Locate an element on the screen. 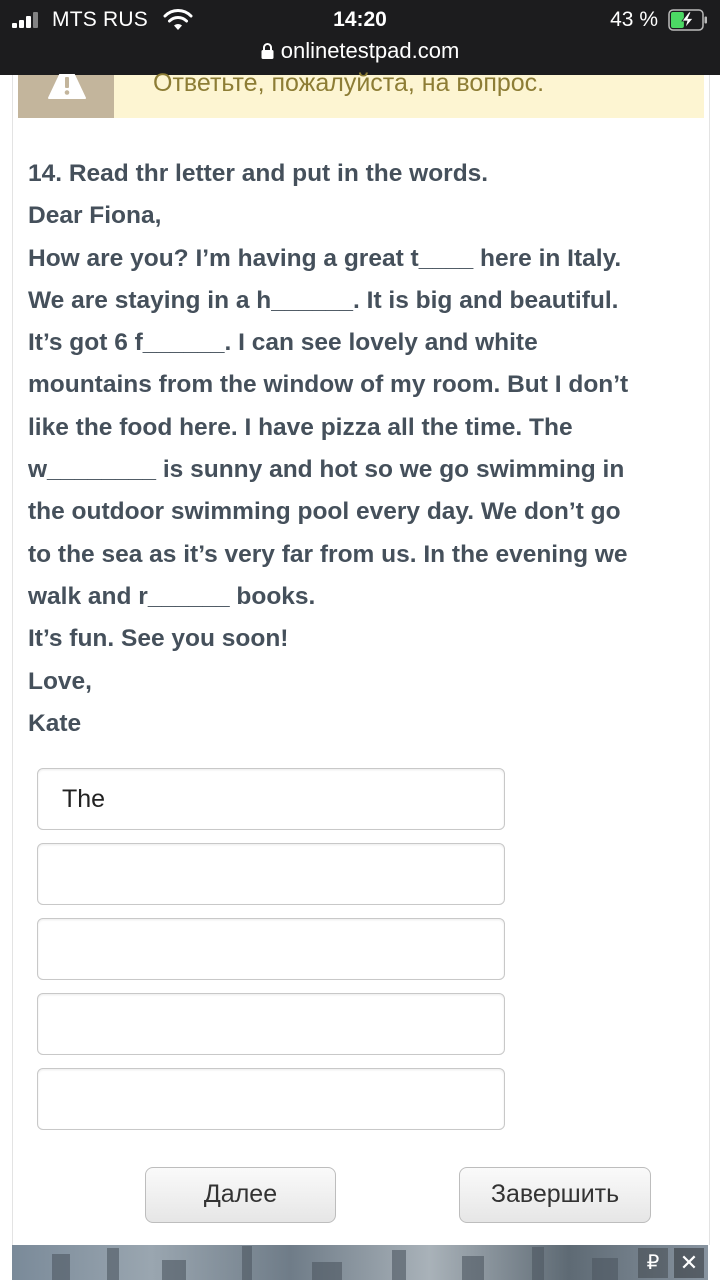 The image size is (720, 1280). address-bar: onlinetestpad.com is located at coordinates (360, 51).